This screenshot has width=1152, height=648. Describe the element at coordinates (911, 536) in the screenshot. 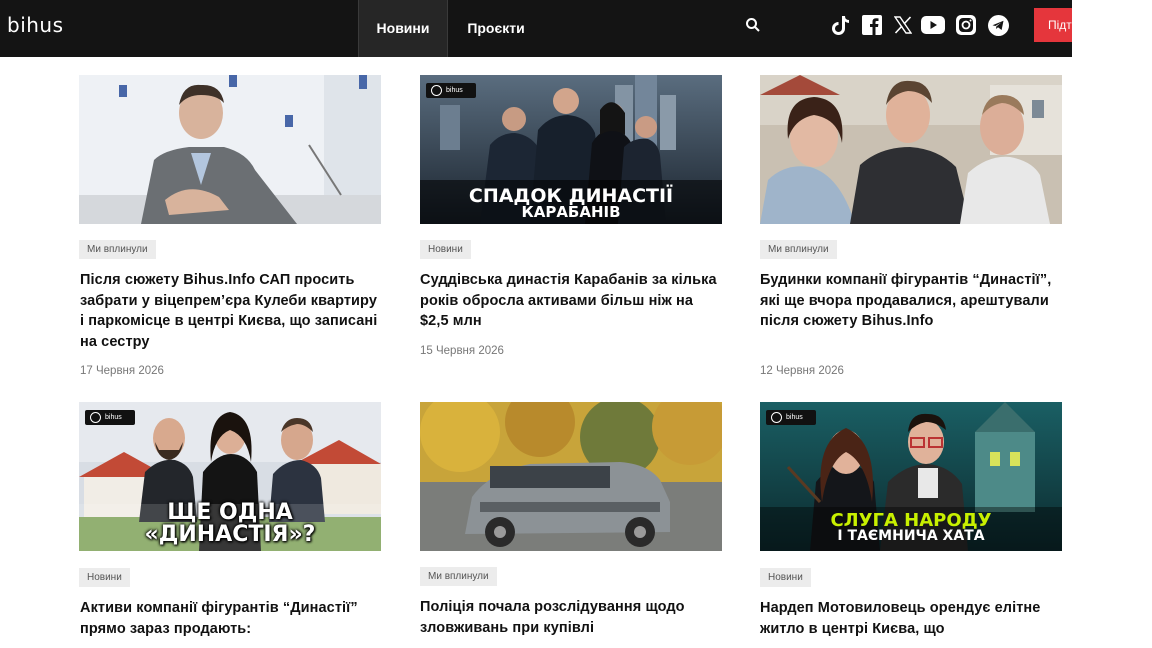

I see `image-caption: І ТАЄМНИЧА ХАТА` at that location.